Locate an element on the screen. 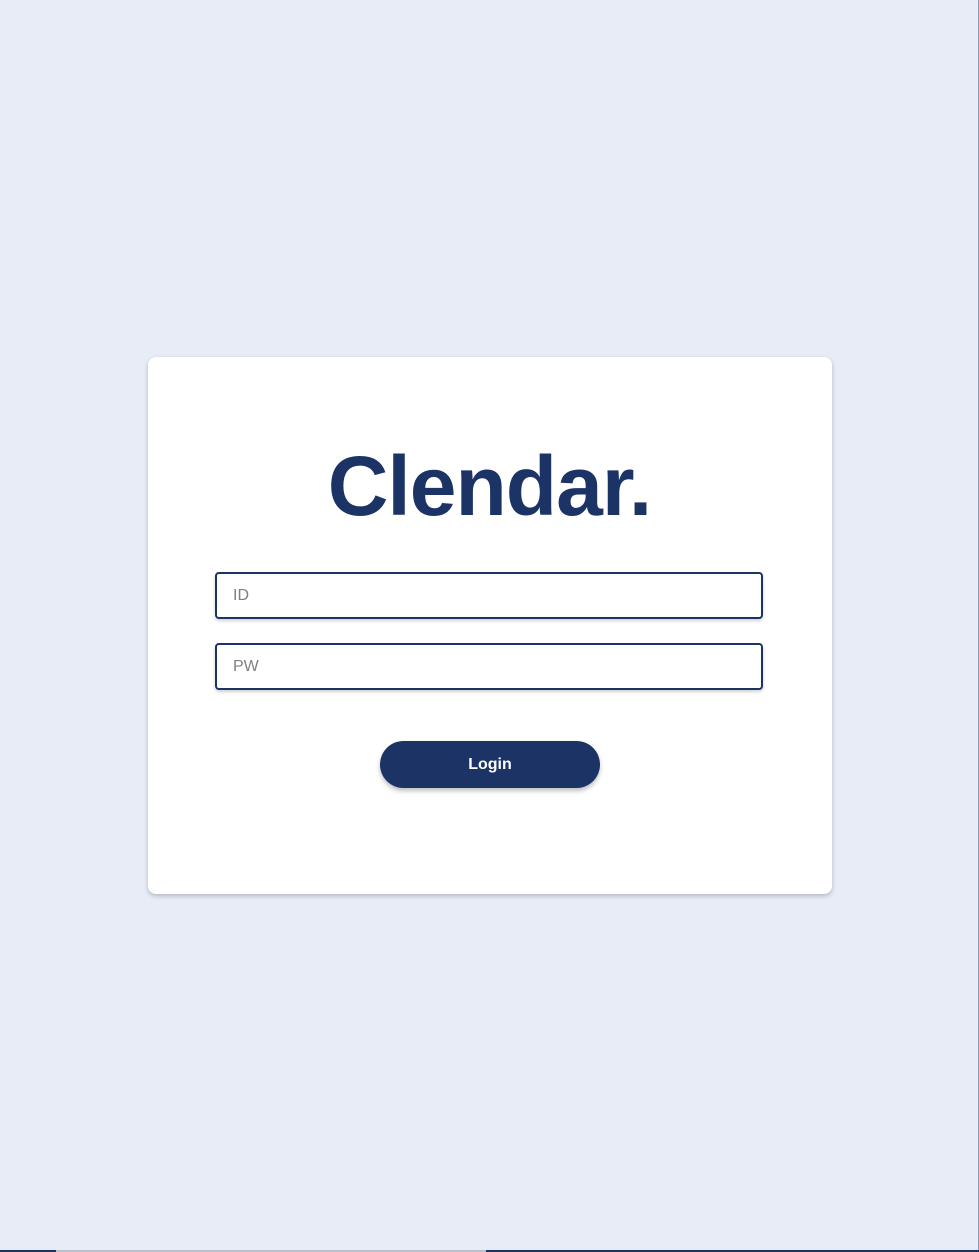 The image size is (979, 1252). id-input is located at coordinates (489, 595).